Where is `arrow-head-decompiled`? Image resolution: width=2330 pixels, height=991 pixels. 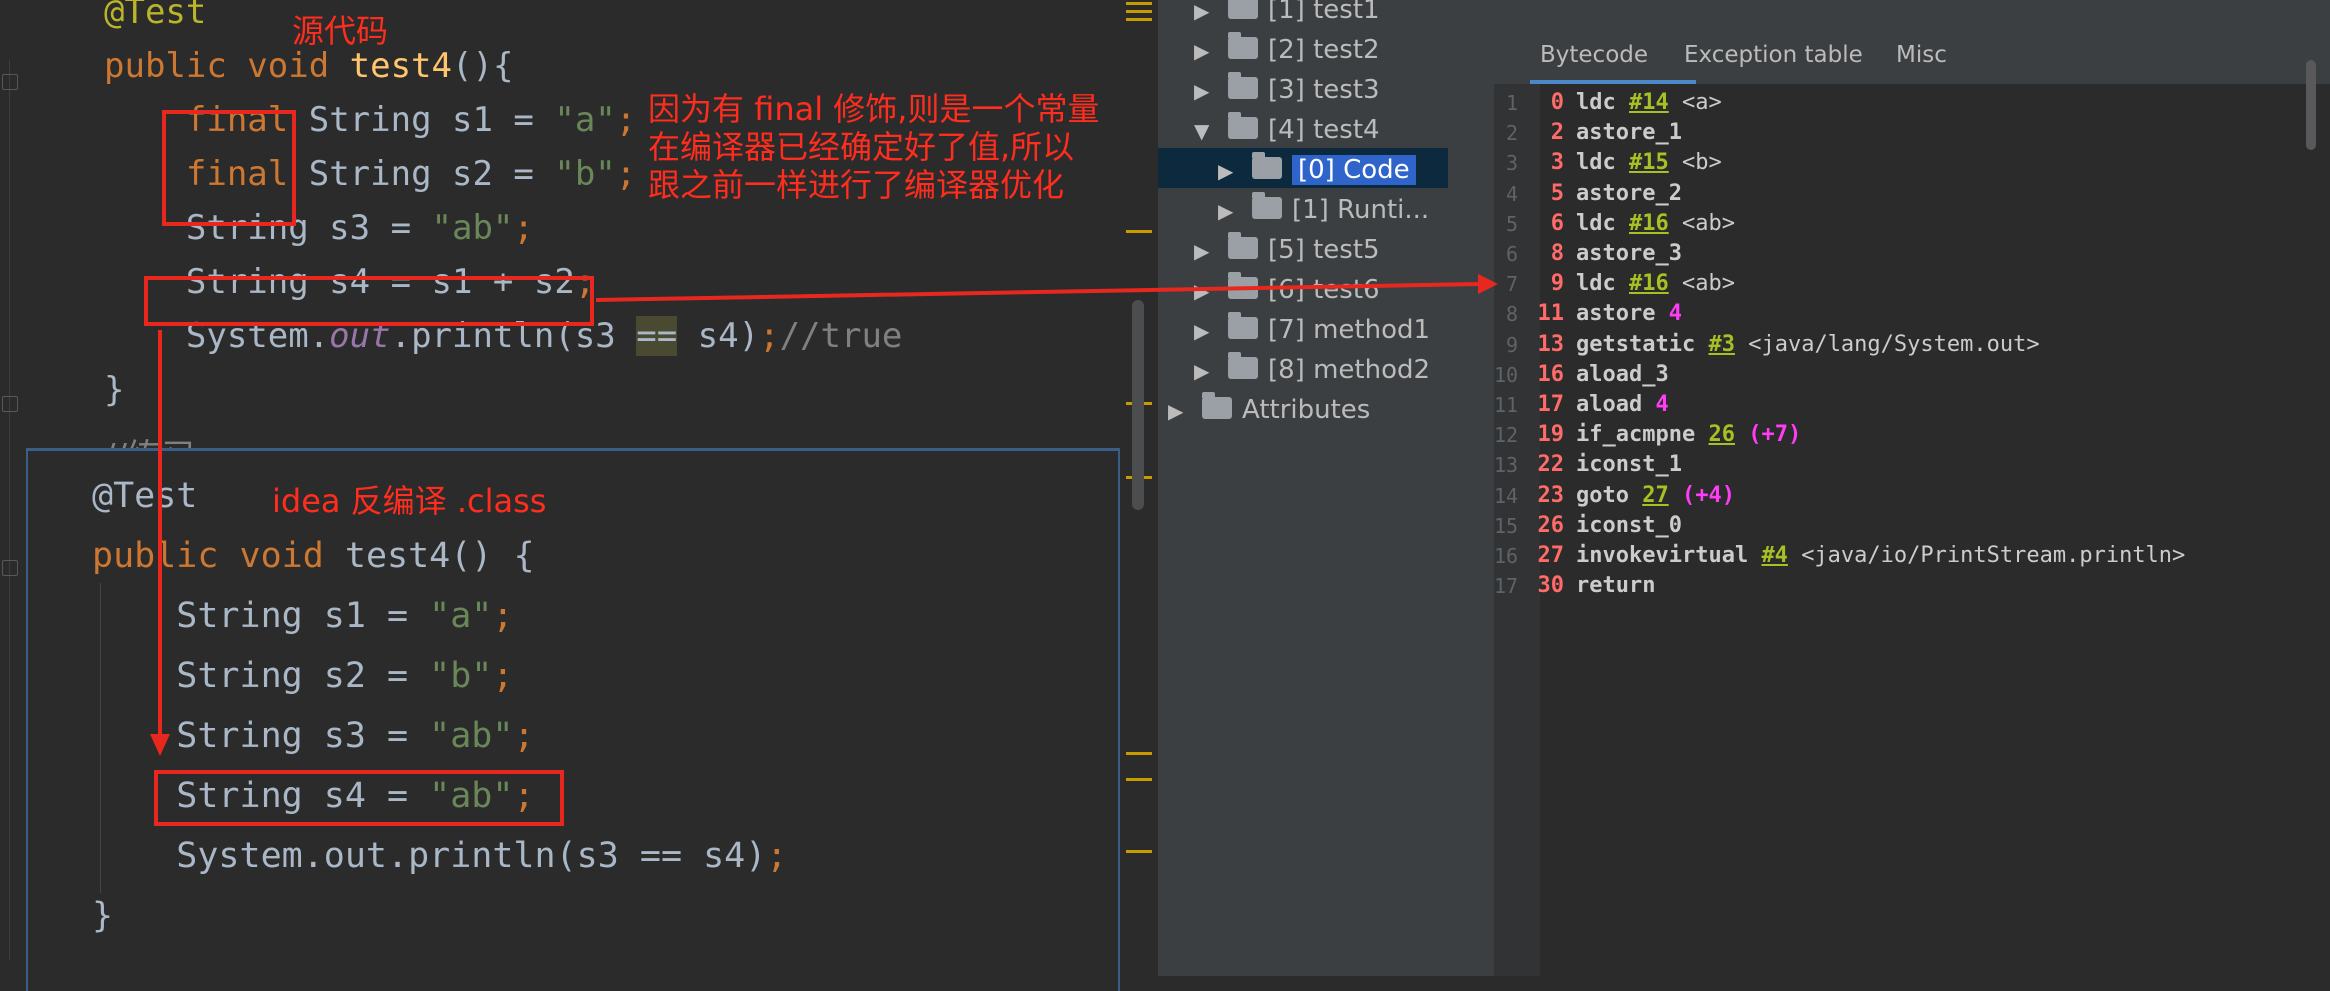
arrow-head-decompiled is located at coordinates (160, 745).